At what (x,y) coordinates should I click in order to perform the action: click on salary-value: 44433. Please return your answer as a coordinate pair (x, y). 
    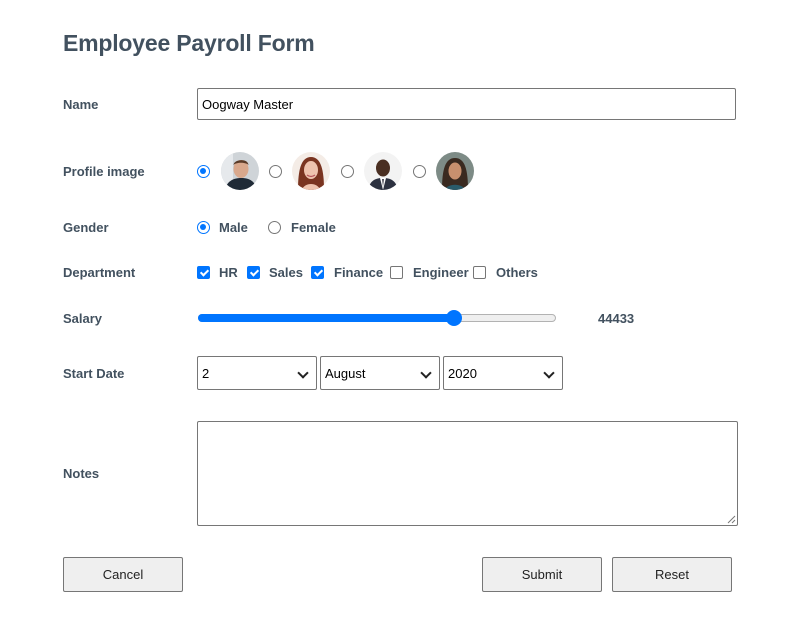
    Looking at the image, I should click on (616, 318).